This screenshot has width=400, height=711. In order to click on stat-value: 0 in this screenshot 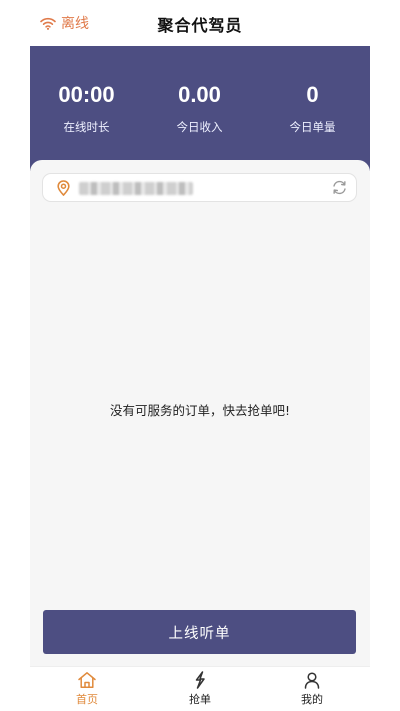, I will do `click(312, 94)`.